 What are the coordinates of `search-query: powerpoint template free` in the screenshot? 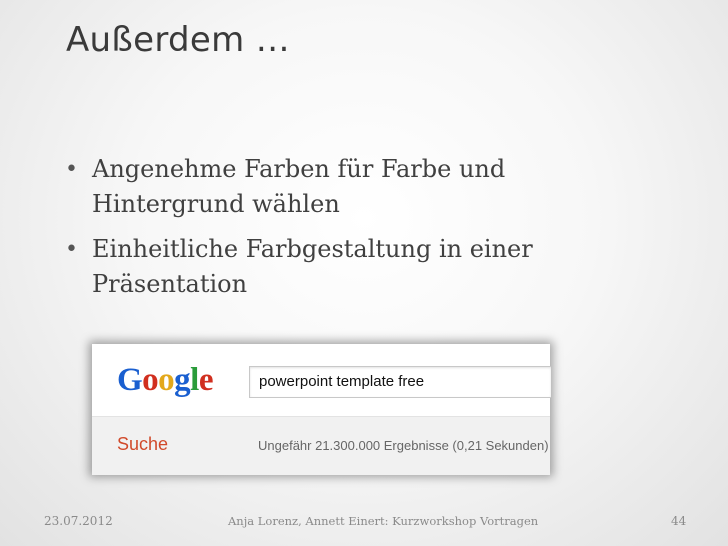 It's located at (342, 381).